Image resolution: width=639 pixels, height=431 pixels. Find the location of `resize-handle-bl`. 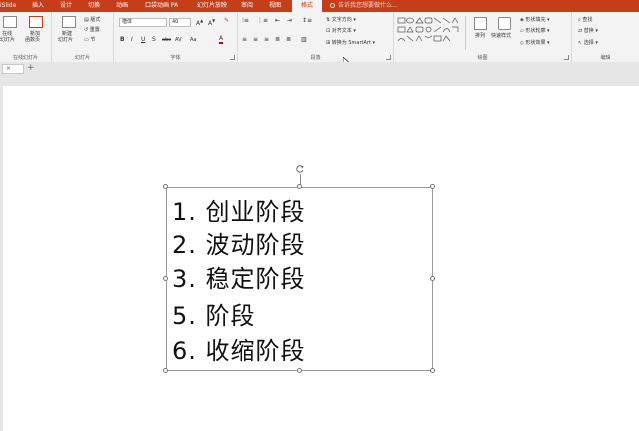

resize-handle-bl is located at coordinates (165, 370).